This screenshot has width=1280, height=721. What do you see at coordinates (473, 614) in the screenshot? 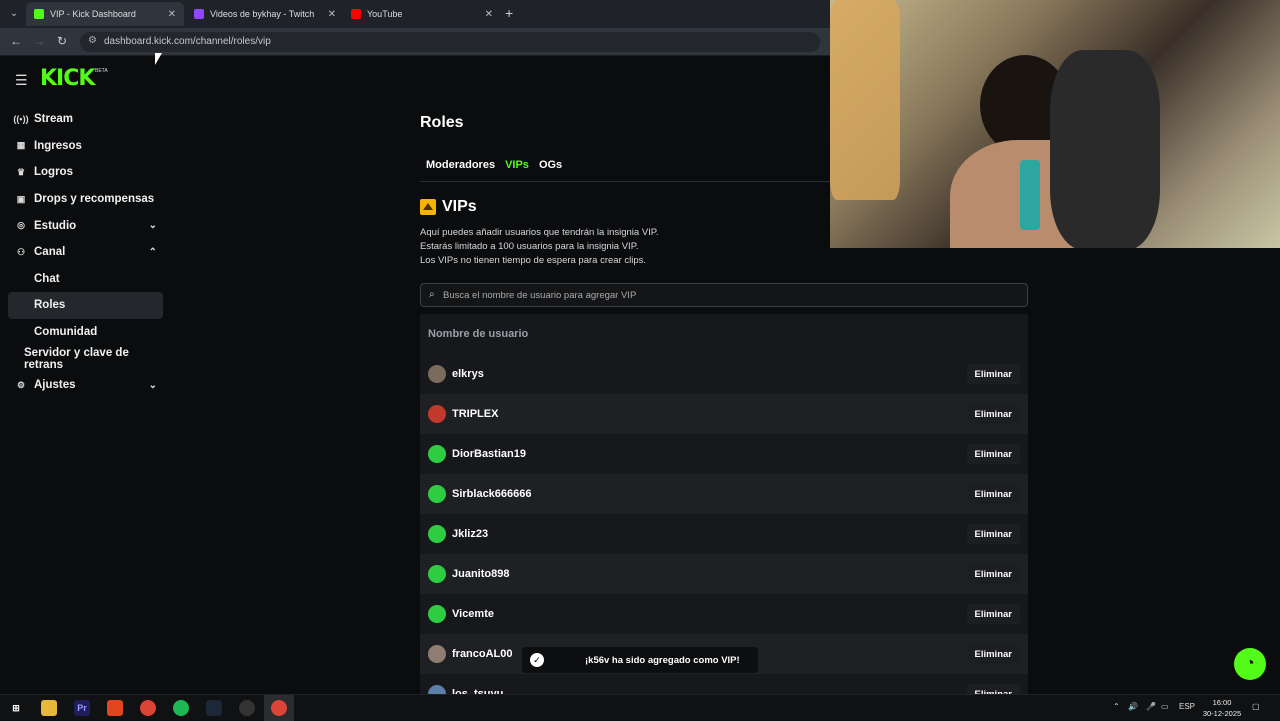
I see `username: Vicemte` at bounding box center [473, 614].